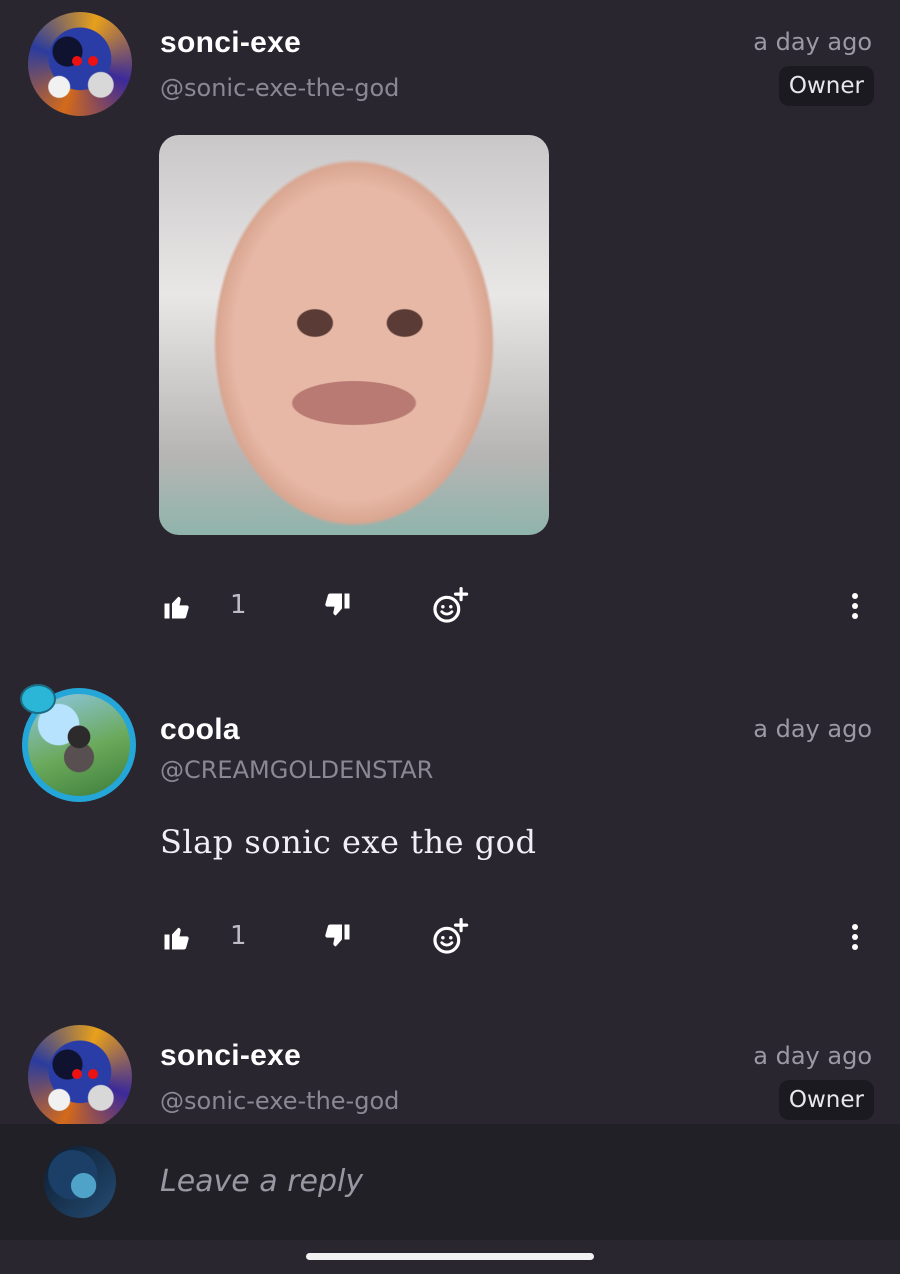  What do you see at coordinates (348, 842) in the screenshot?
I see `comment-text: Slap sonic exe the god` at bounding box center [348, 842].